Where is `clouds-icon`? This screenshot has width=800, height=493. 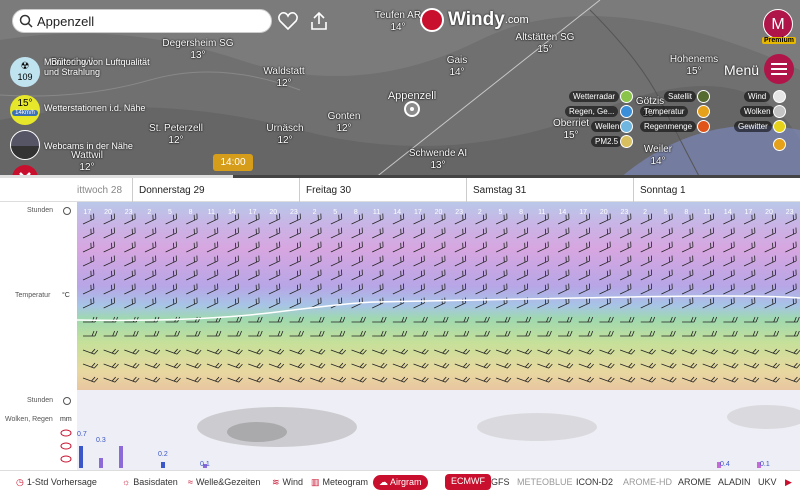 clouds-icon is located at coordinates (779, 111).